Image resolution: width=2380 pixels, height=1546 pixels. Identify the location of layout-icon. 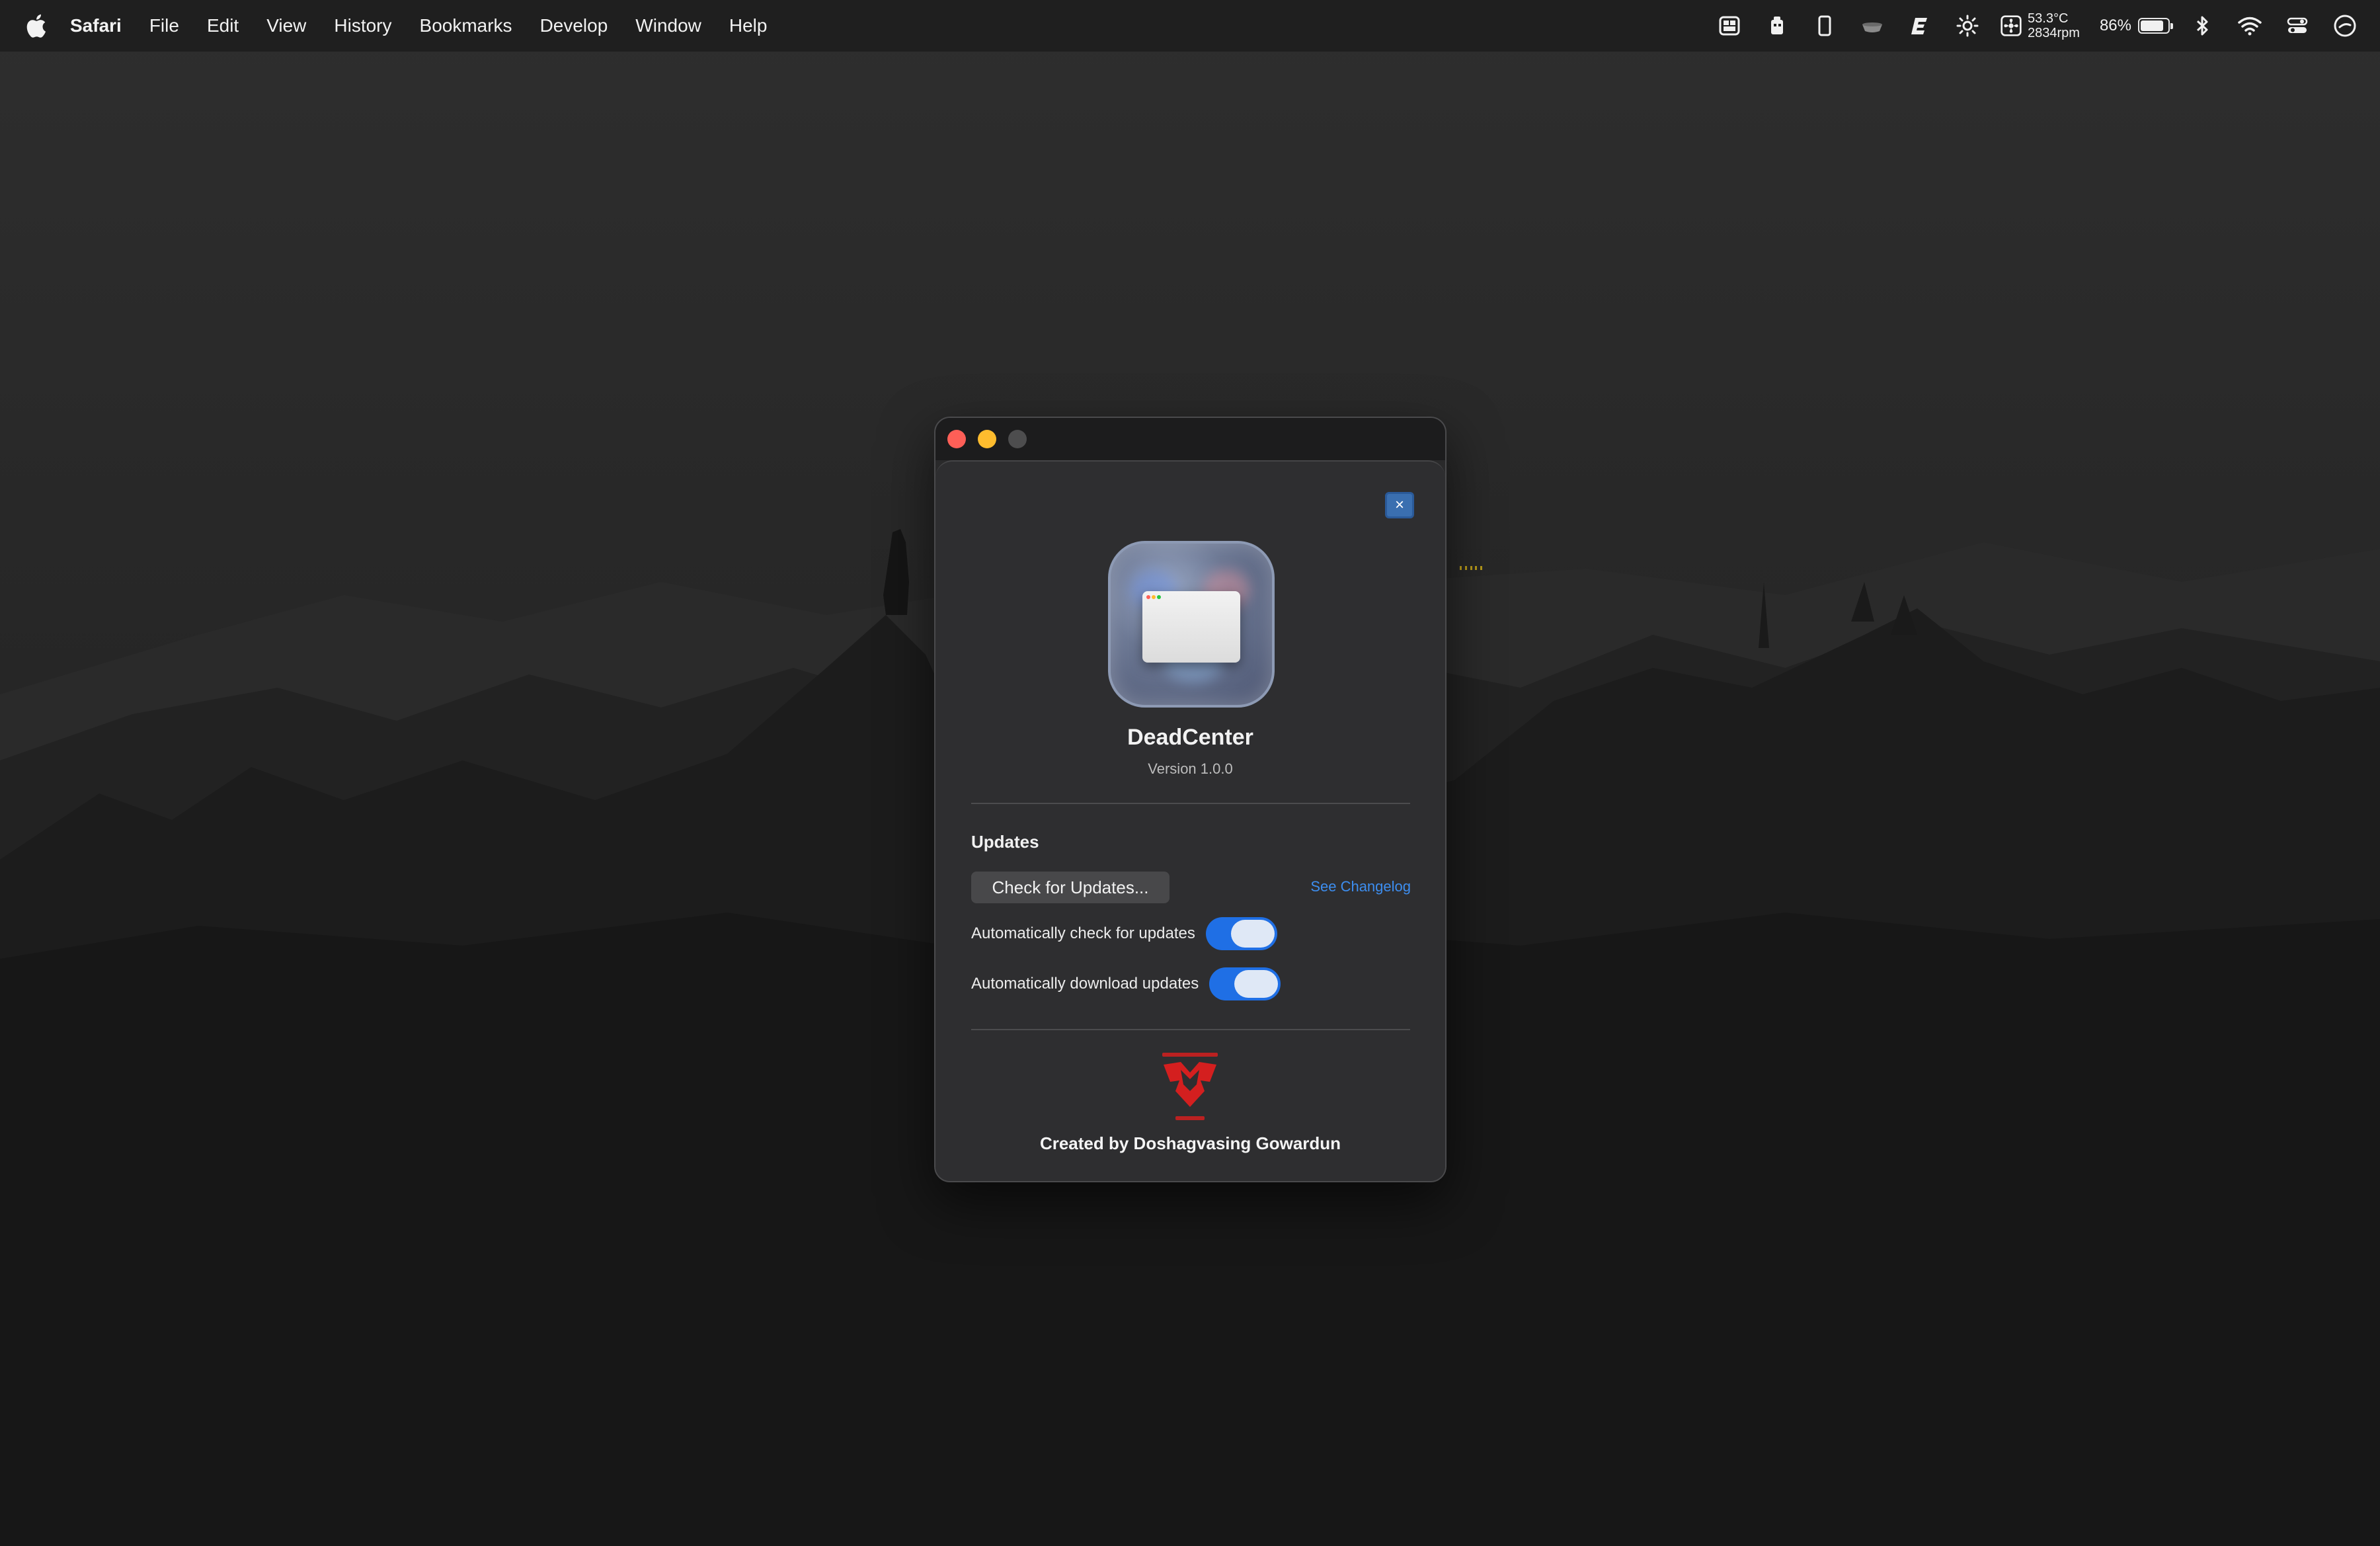
(1729, 26).